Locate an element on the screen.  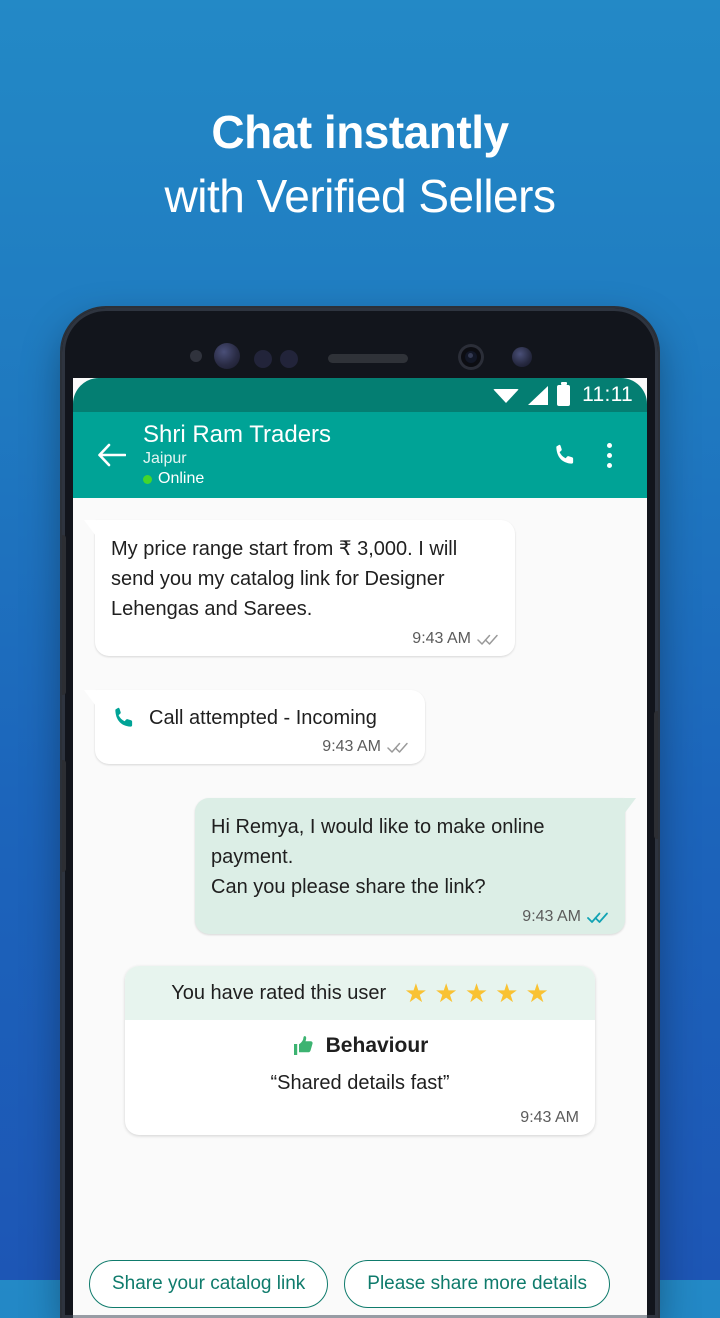
rating-category-label: Behaviour is located at coordinates (377, 1045).